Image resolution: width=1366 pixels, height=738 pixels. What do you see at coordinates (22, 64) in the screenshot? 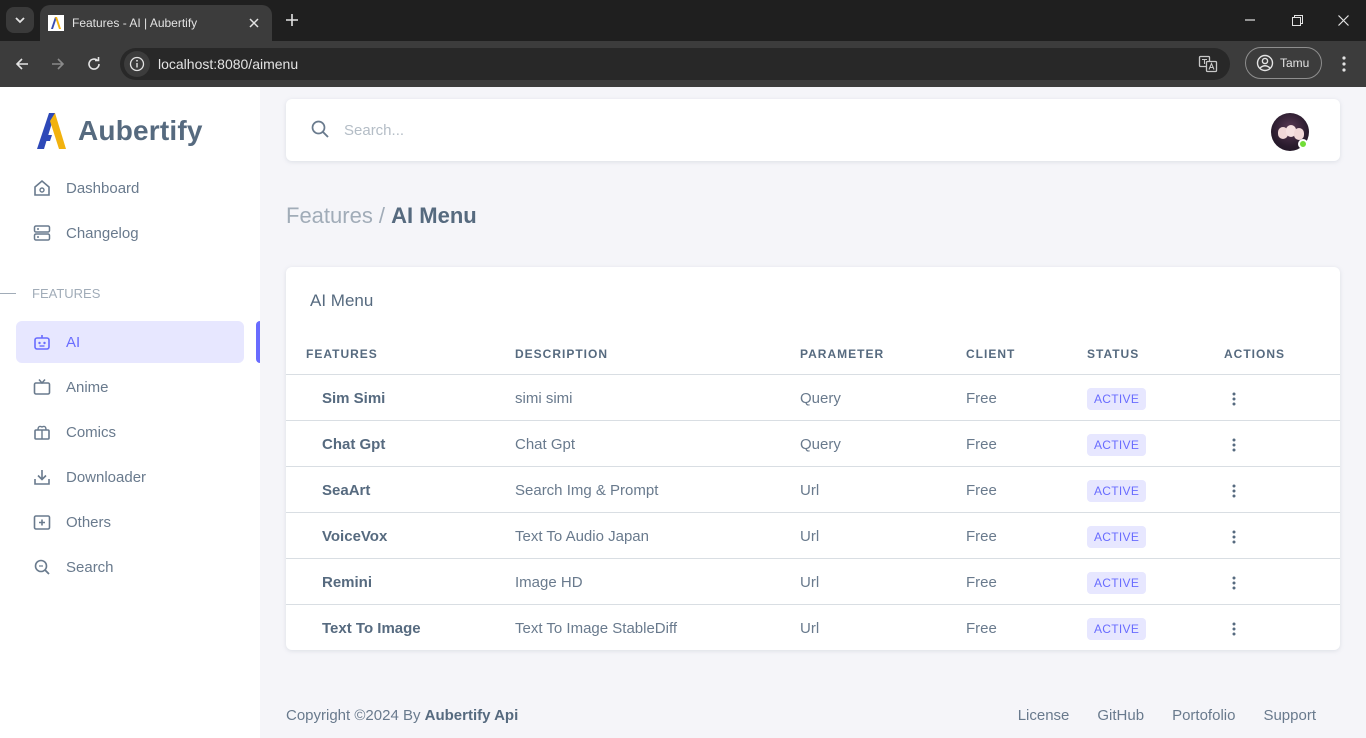
I see `back-arrow-icon` at bounding box center [22, 64].